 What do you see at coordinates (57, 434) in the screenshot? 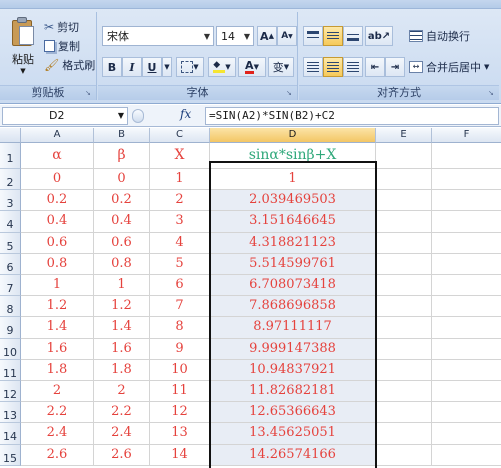
I see `cell-a14: 2.4` at bounding box center [57, 434].